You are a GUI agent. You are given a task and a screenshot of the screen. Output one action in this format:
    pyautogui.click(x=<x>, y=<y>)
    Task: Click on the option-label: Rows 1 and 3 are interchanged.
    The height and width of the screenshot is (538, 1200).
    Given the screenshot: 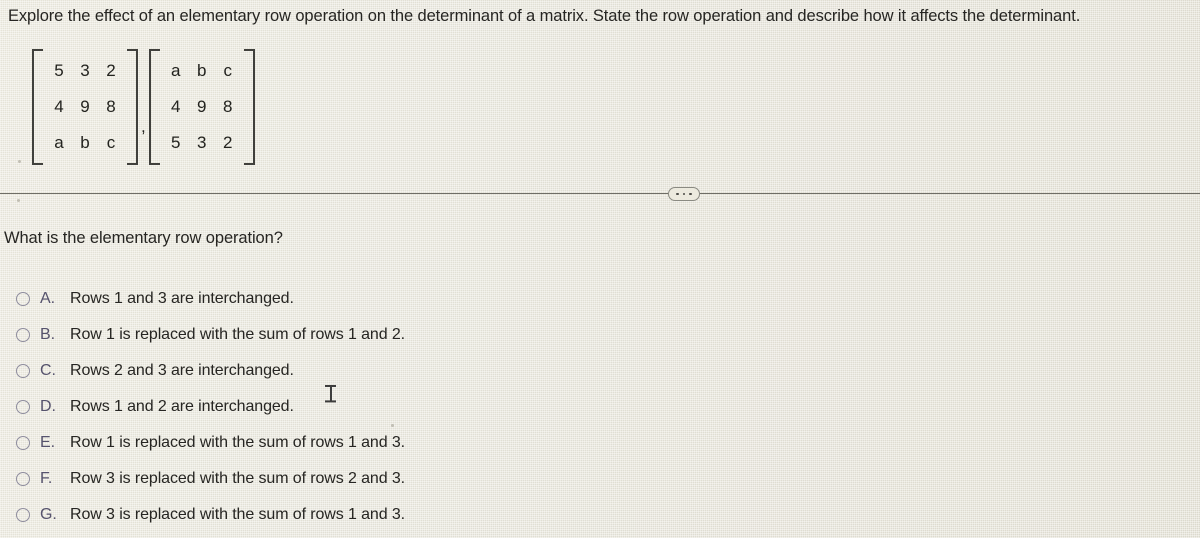 What is the action you would take?
    pyautogui.click(x=182, y=298)
    